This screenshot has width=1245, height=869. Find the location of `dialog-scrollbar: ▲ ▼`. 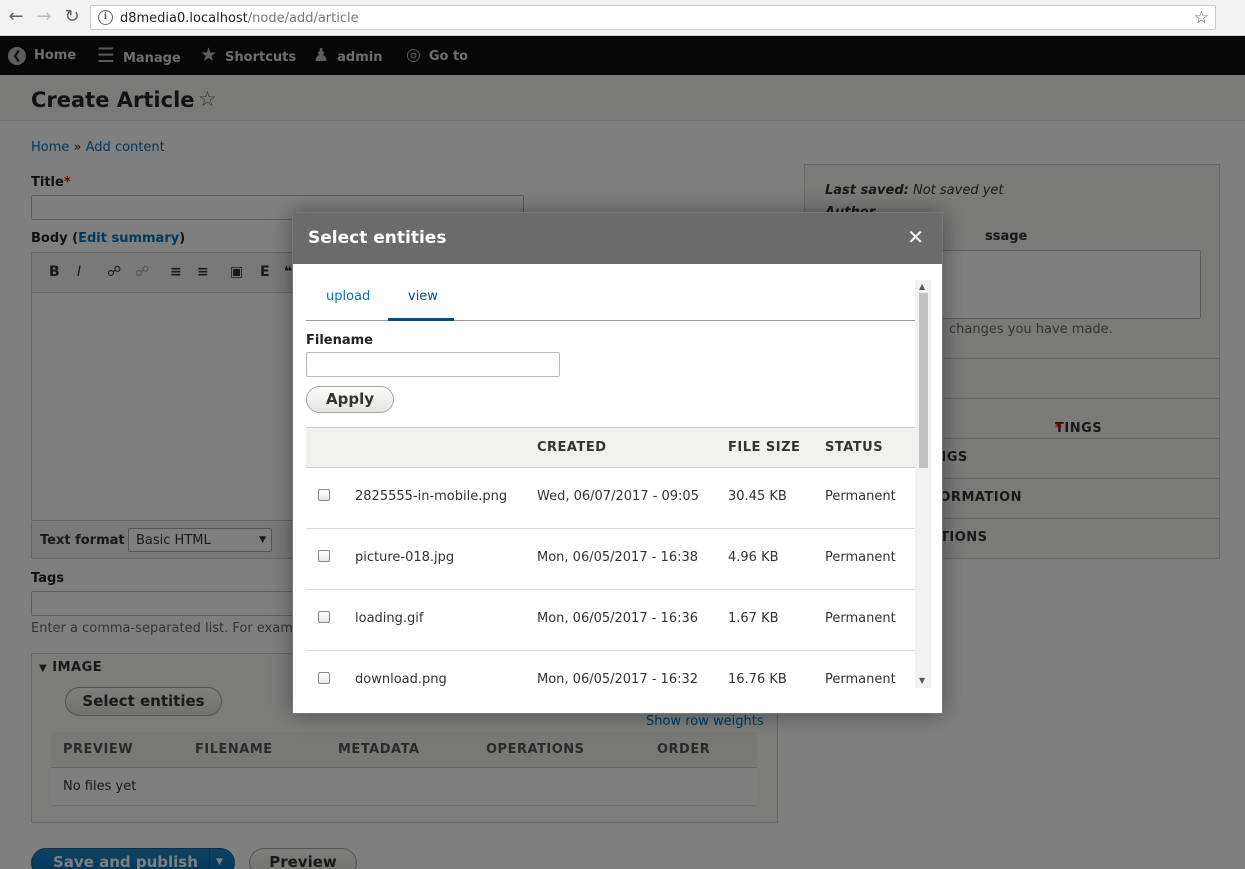

dialog-scrollbar: ▲ ▼ is located at coordinates (923, 484).